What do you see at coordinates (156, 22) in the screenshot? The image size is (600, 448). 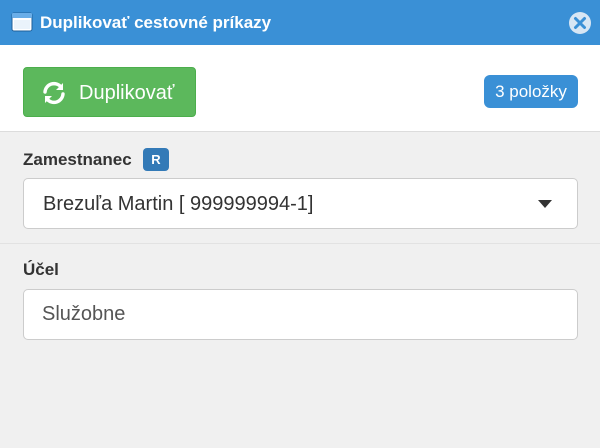 I see `dialog-title: Duplikovať cestovné príkazy` at bounding box center [156, 22].